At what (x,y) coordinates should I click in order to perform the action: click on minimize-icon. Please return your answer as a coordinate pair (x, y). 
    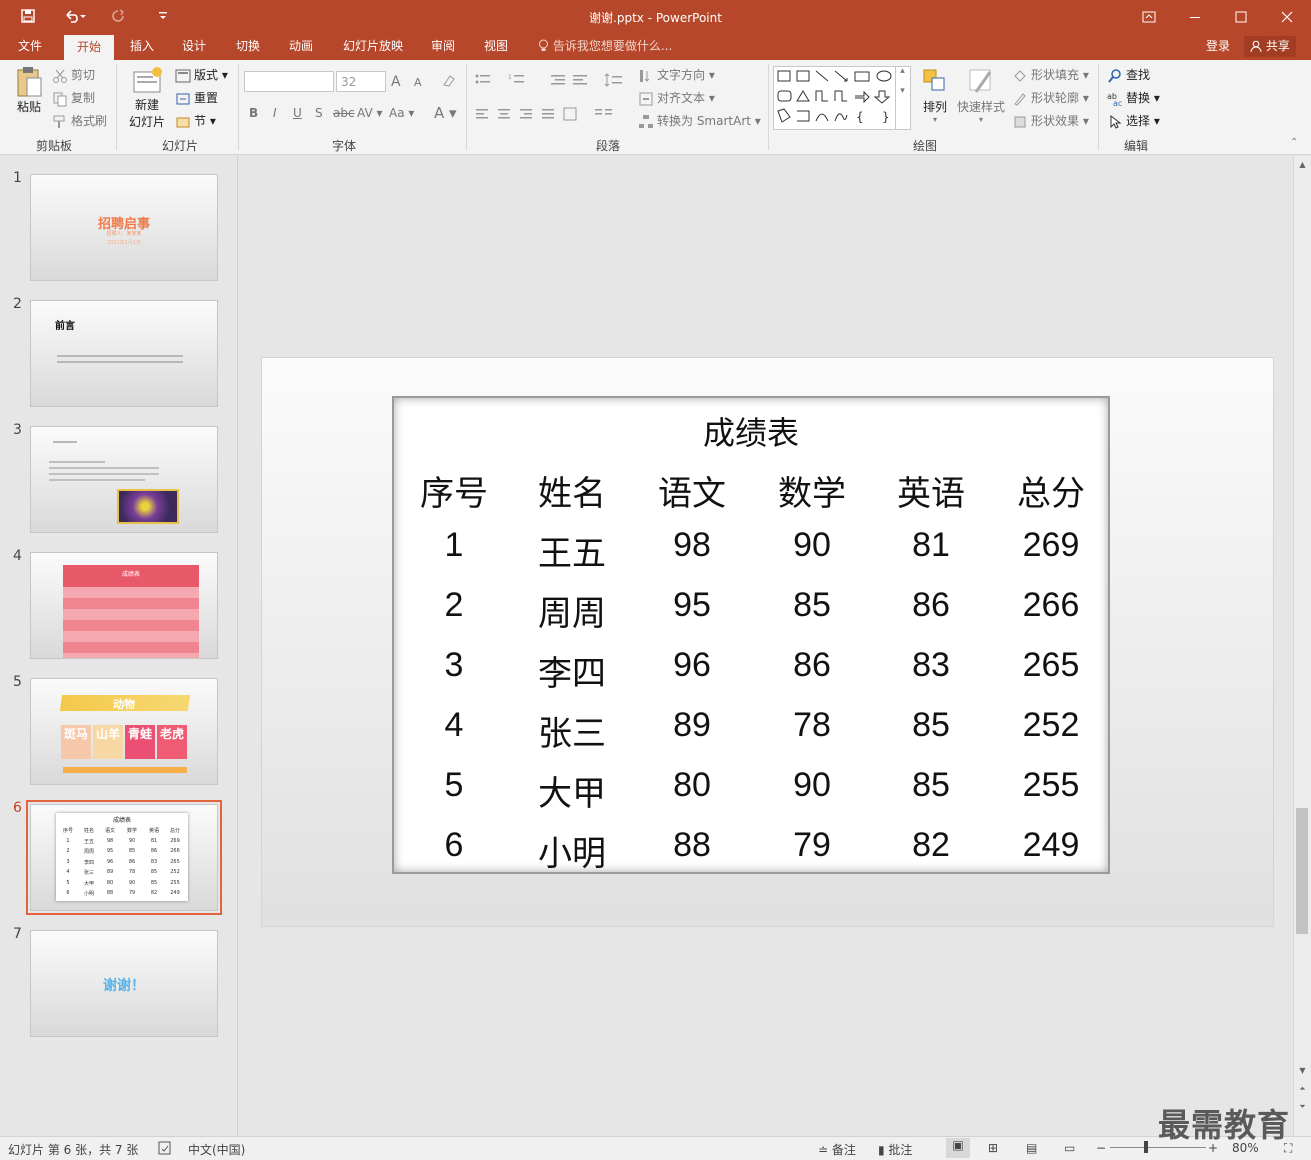
    Looking at the image, I should click on (1195, 16).